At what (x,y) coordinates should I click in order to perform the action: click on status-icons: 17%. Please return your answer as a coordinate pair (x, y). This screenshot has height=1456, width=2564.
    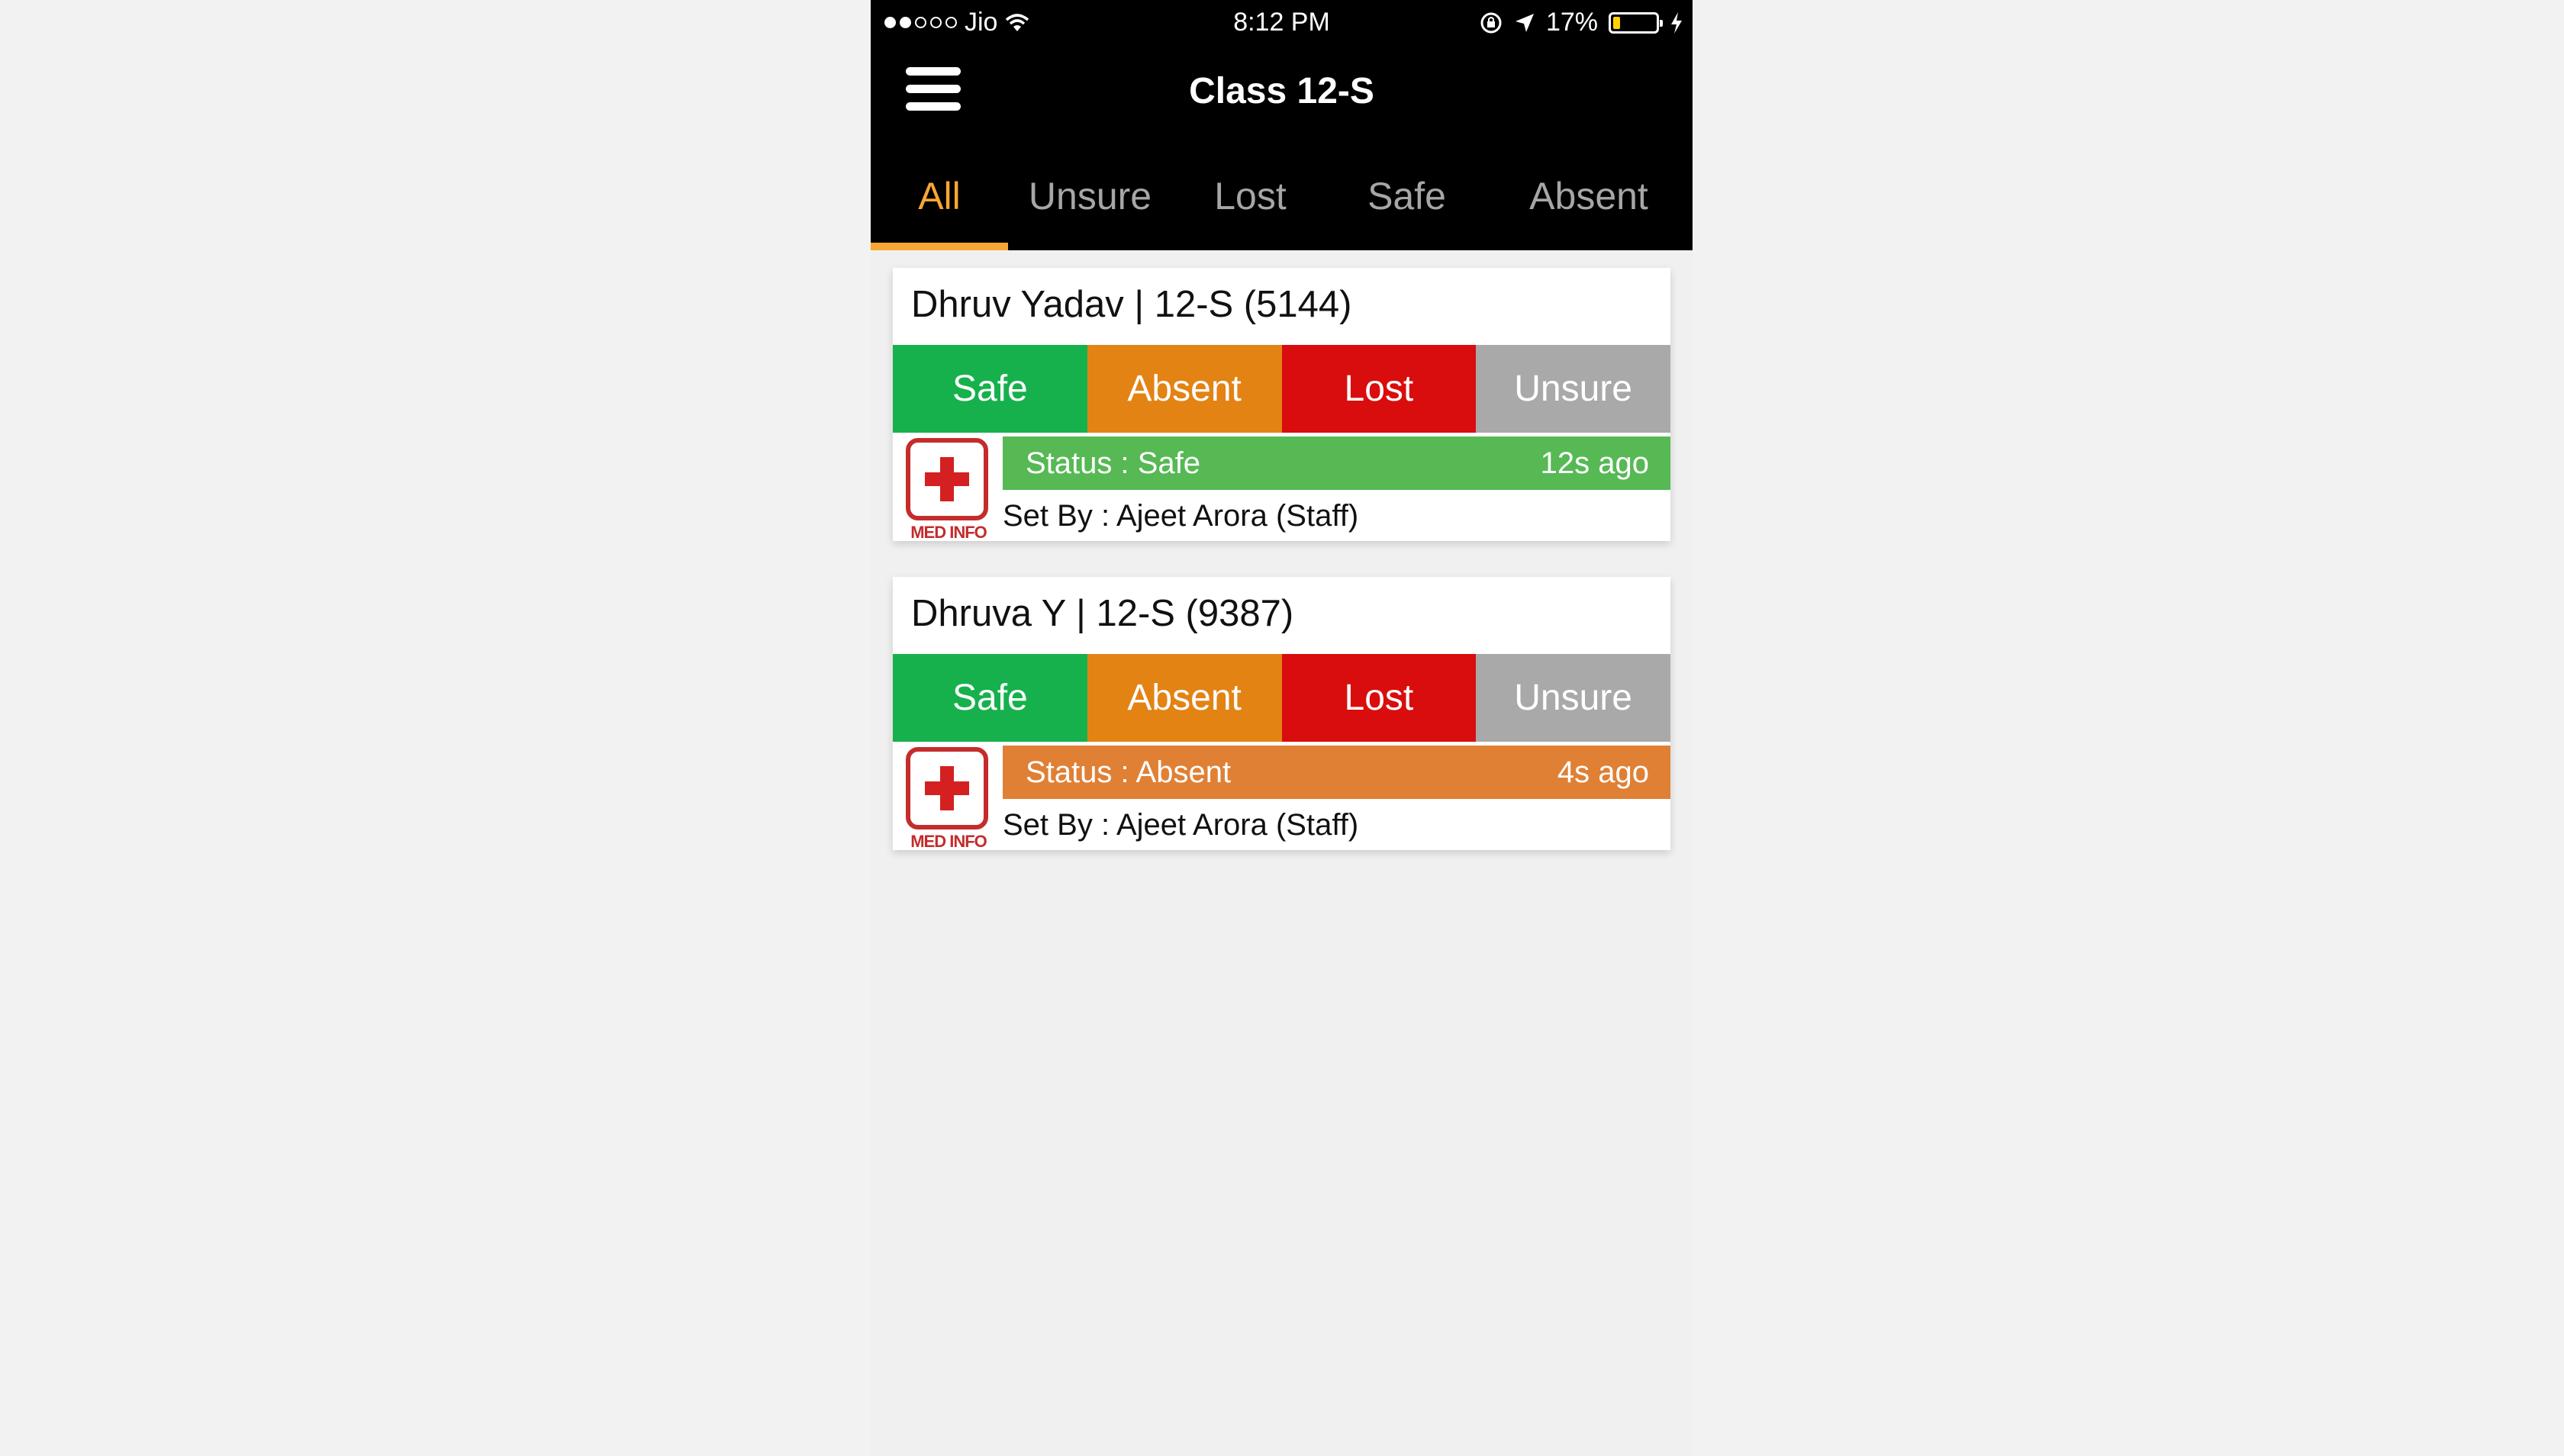
    Looking at the image, I should click on (1581, 22).